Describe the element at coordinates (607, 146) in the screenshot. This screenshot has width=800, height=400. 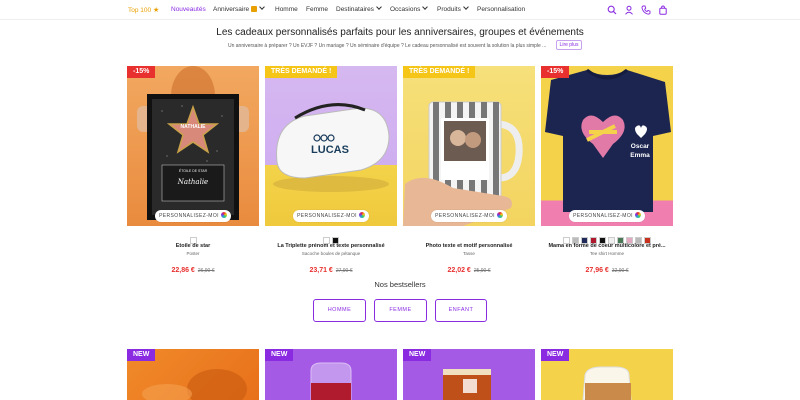
I see `product-image: Oscar Emma -15% PERSONNALISEZ-MOI` at that location.